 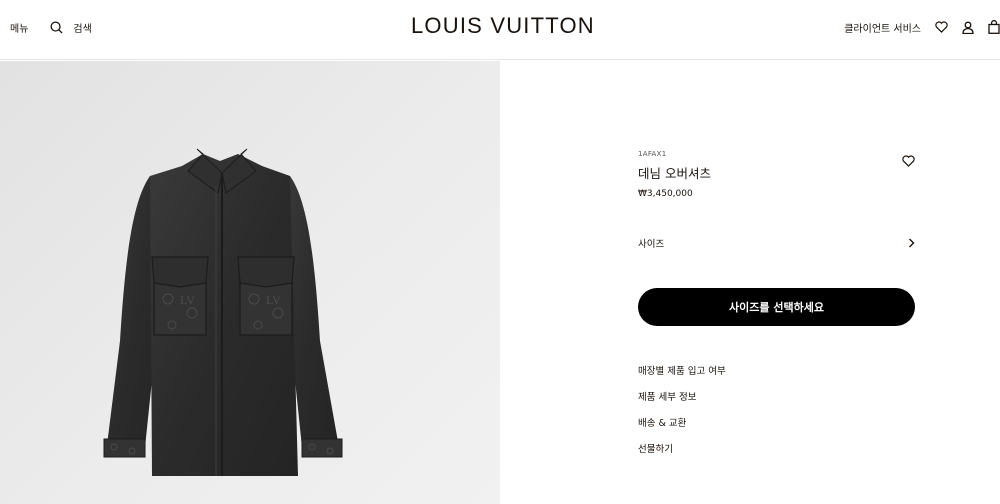 I want to click on account-button, so click(x=968, y=27).